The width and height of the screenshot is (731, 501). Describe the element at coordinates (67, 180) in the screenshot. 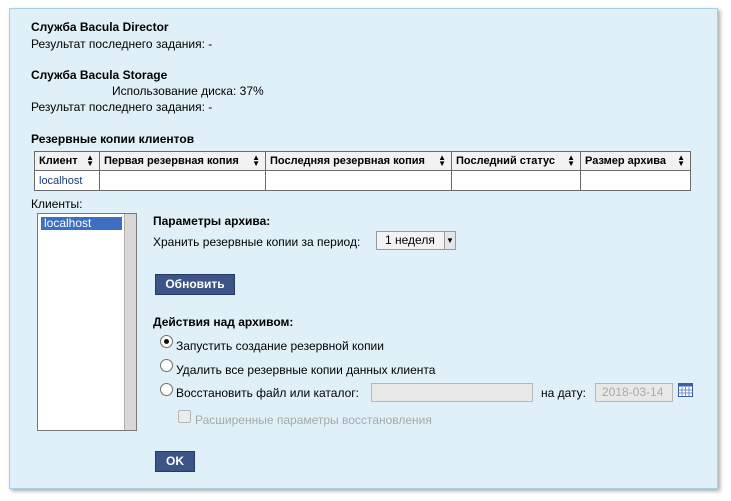

I see `table-cell-client: localhost` at that location.